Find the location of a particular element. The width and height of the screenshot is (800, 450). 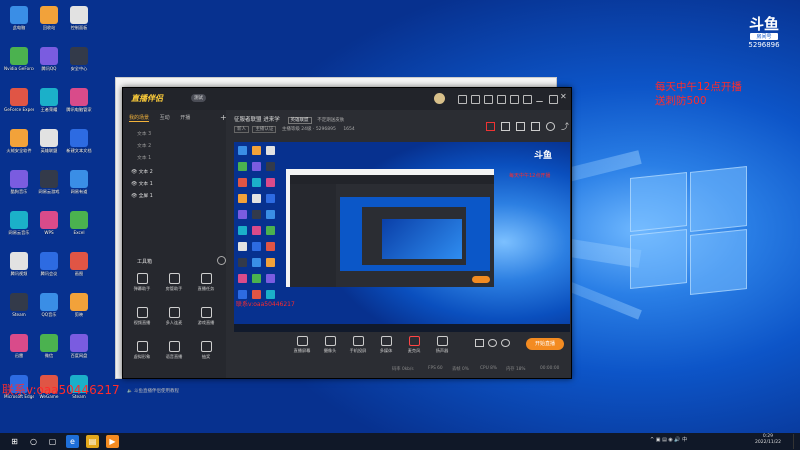

version-badge: 测试 is located at coordinates (198, 98).